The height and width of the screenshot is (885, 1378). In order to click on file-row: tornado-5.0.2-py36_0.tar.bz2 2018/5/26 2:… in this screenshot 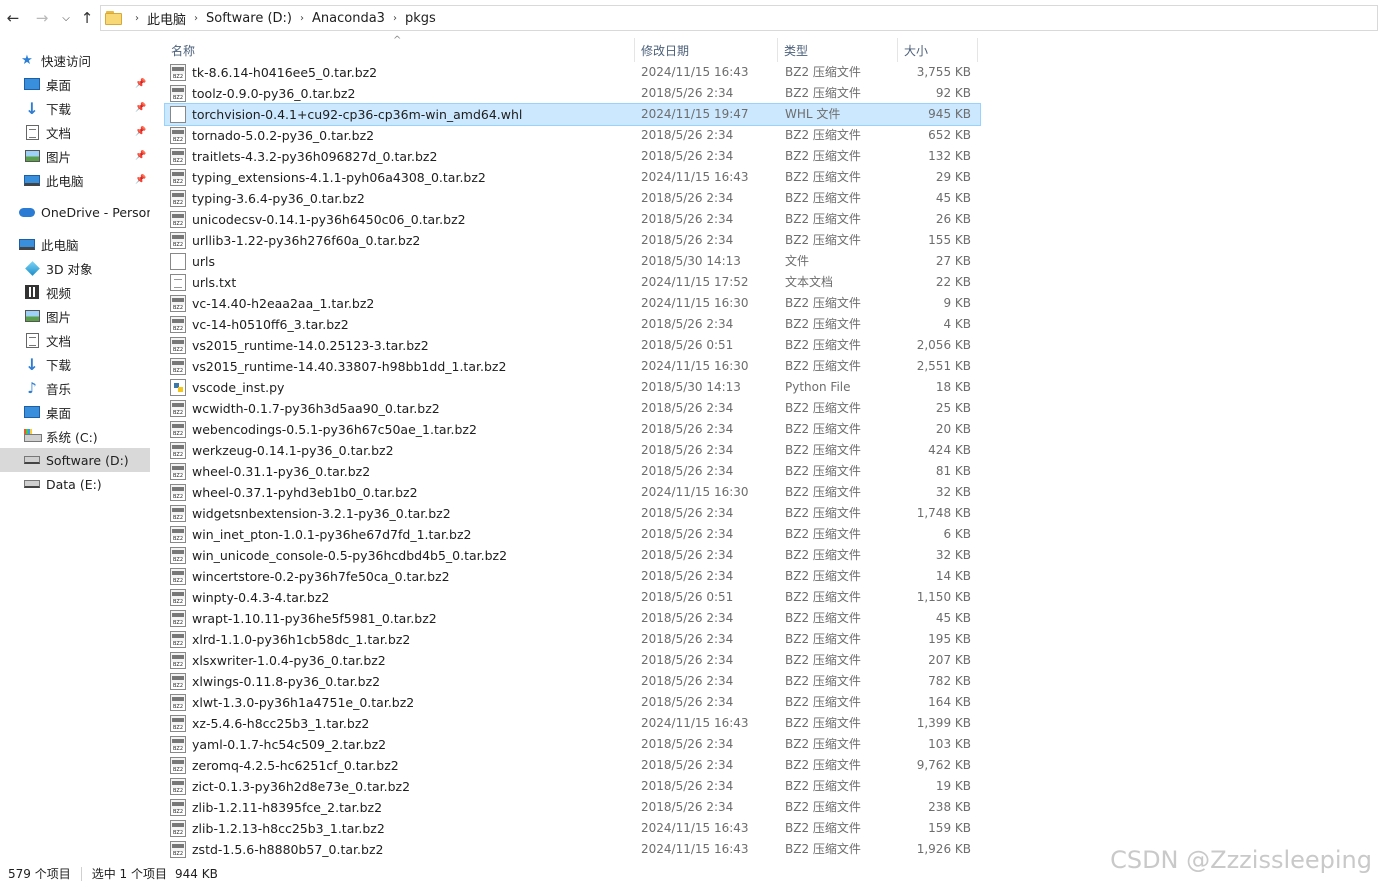, I will do `click(572, 135)`.